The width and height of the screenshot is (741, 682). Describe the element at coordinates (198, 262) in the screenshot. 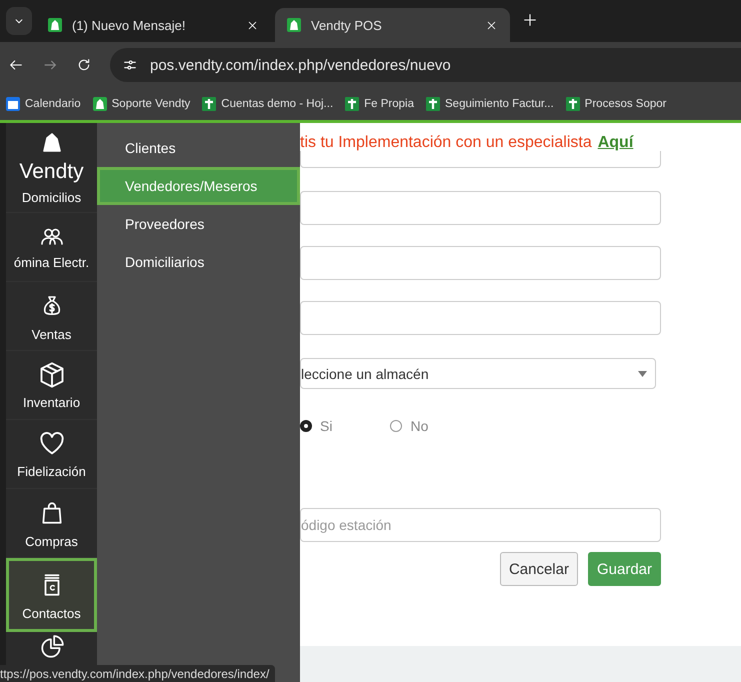

I see `submenu-item: Domiciliarios` at that location.